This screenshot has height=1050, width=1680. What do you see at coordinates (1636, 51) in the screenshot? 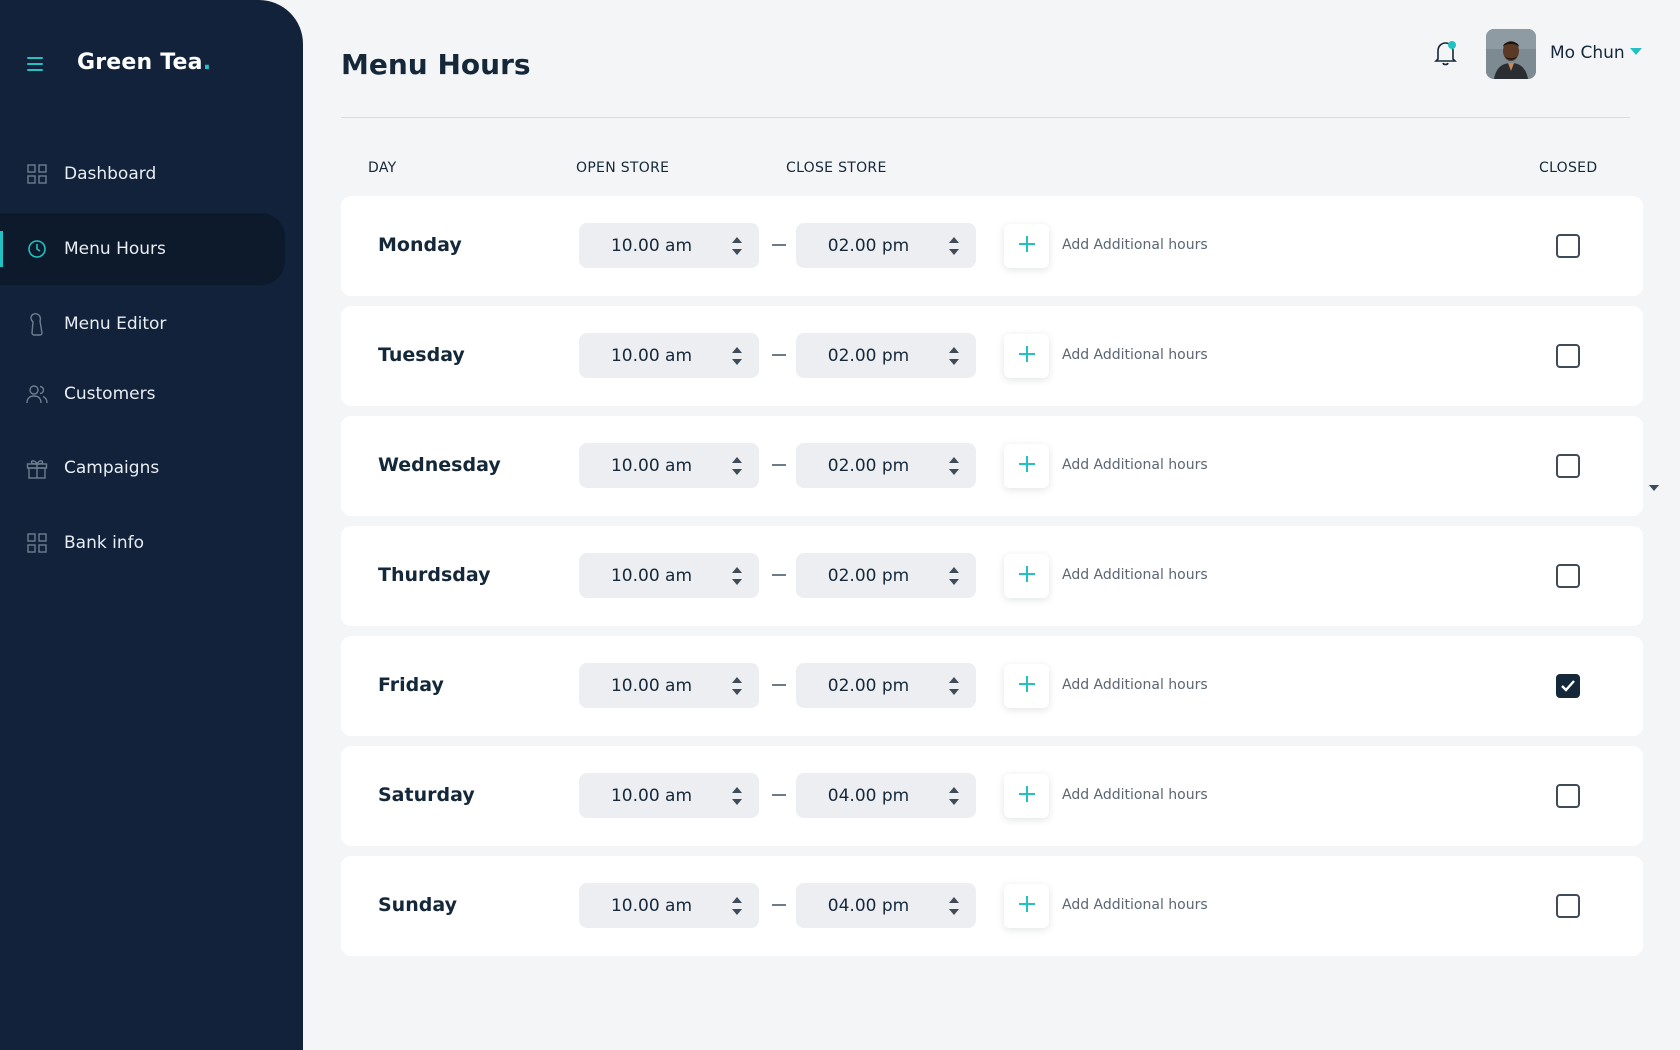
I see `chevron-down-icon` at bounding box center [1636, 51].